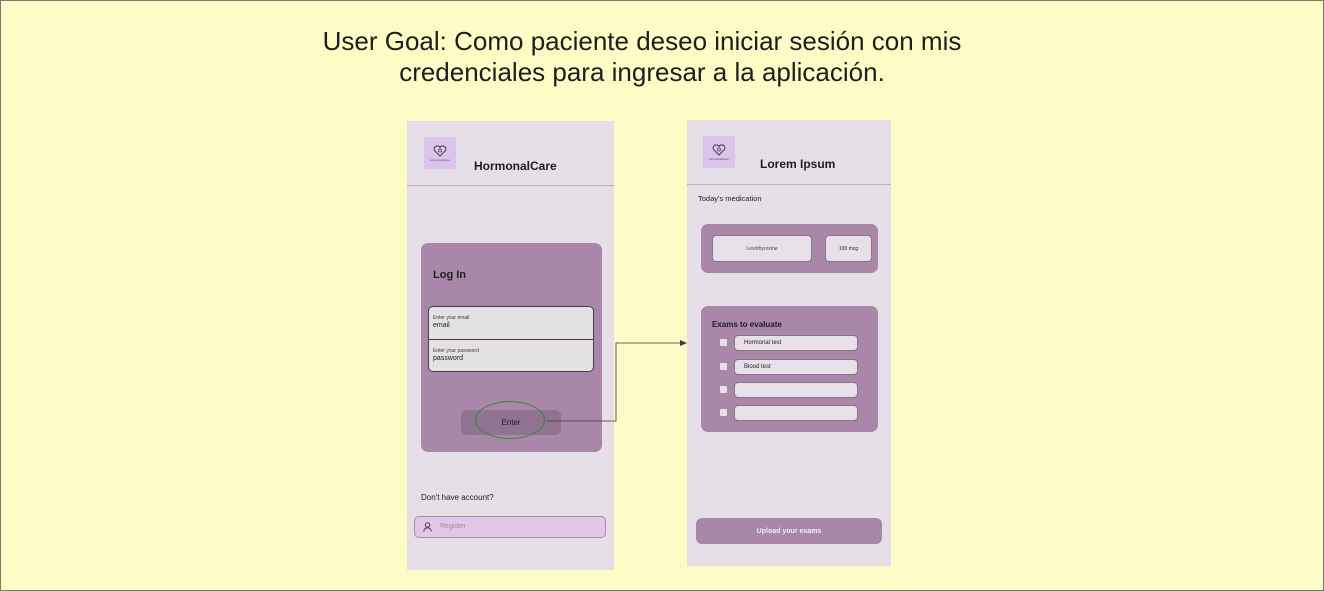 The height and width of the screenshot is (591, 1324). I want to click on medication-name: Levothyroxine, so click(762, 248).